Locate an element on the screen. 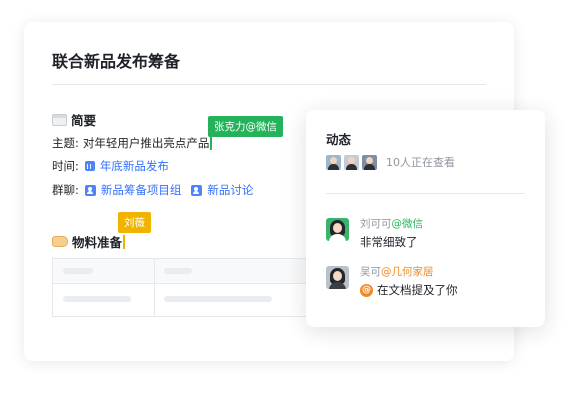  group-link-2: 新品讨论 is located at coordinates (221, 190).